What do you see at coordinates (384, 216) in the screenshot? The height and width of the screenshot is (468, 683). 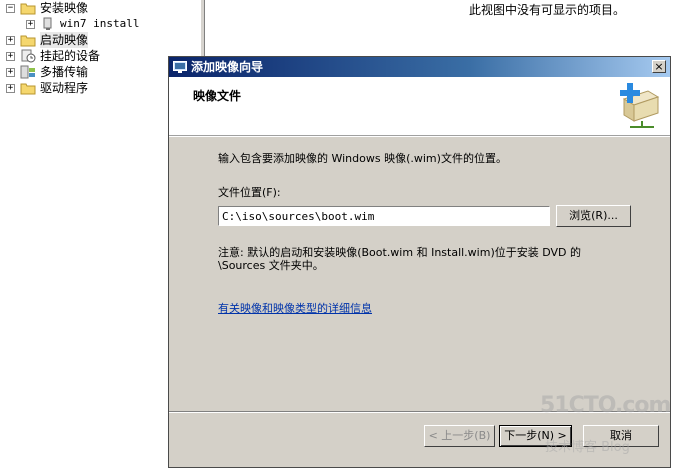 I see `file-location-input` at bounding box center [384, 216].